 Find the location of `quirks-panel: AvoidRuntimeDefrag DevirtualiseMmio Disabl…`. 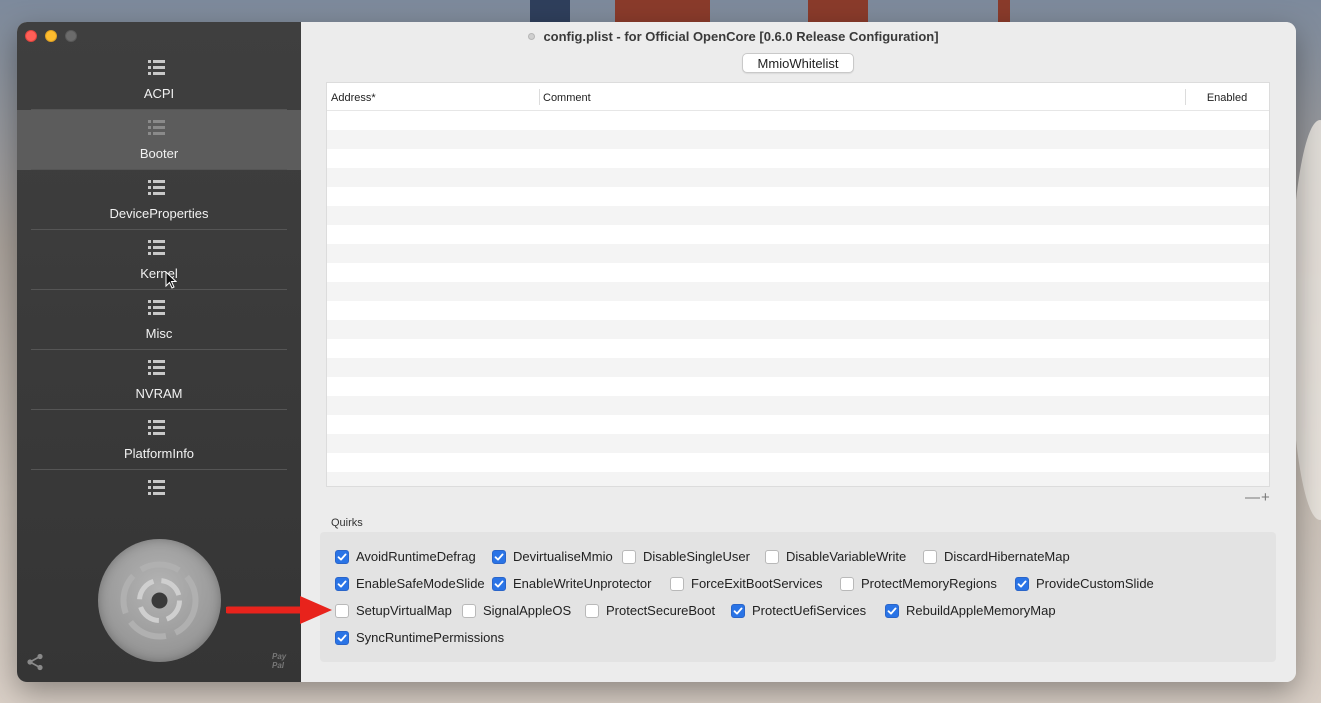

quirks-panel: AvoidRuntimeDefrag DevirtualiseMmio Disabl… is located at coordinates (798, 597).